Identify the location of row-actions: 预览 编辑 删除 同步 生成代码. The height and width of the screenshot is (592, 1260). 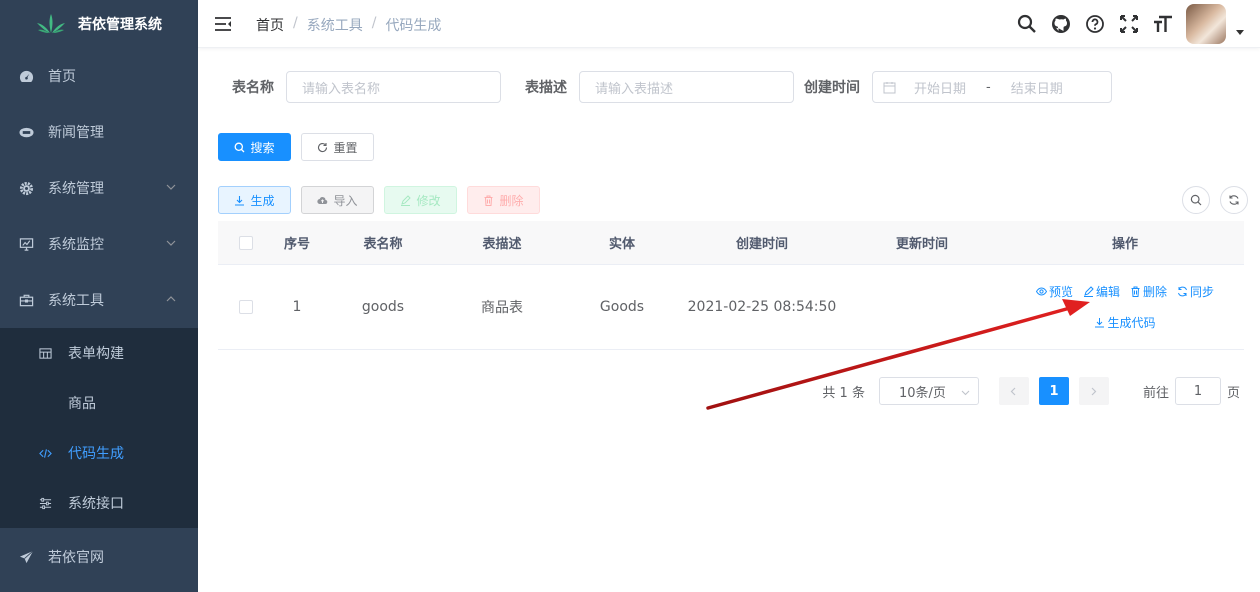
(1125, 307).